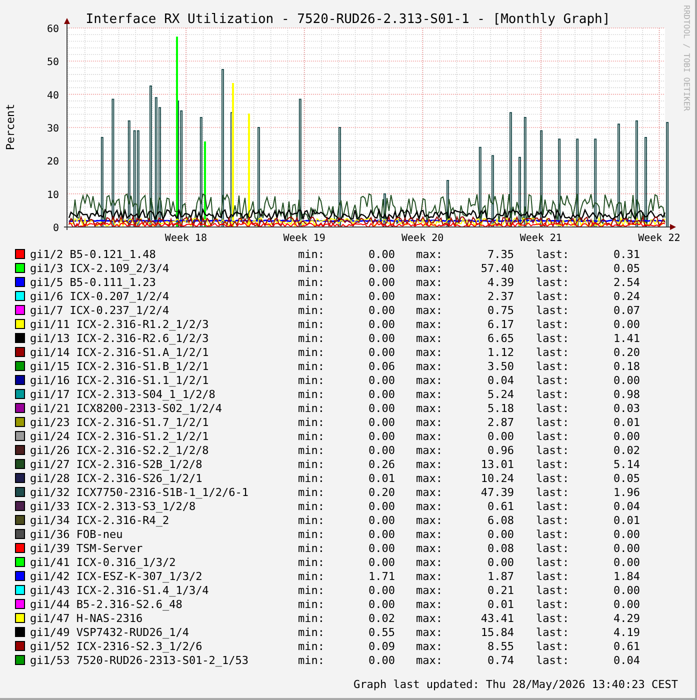  I want to click on series-label: gi1/27 ICX-2.316-S2B_1/2/8, so click(117, 464).